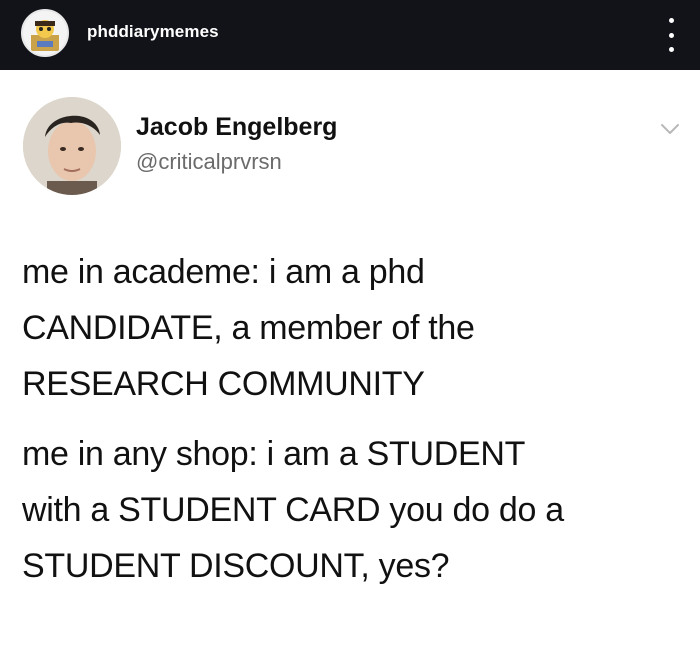 The height and width of the screenshot is (651, 700). I want to click on chevron-down-icon, so click(670, 129).